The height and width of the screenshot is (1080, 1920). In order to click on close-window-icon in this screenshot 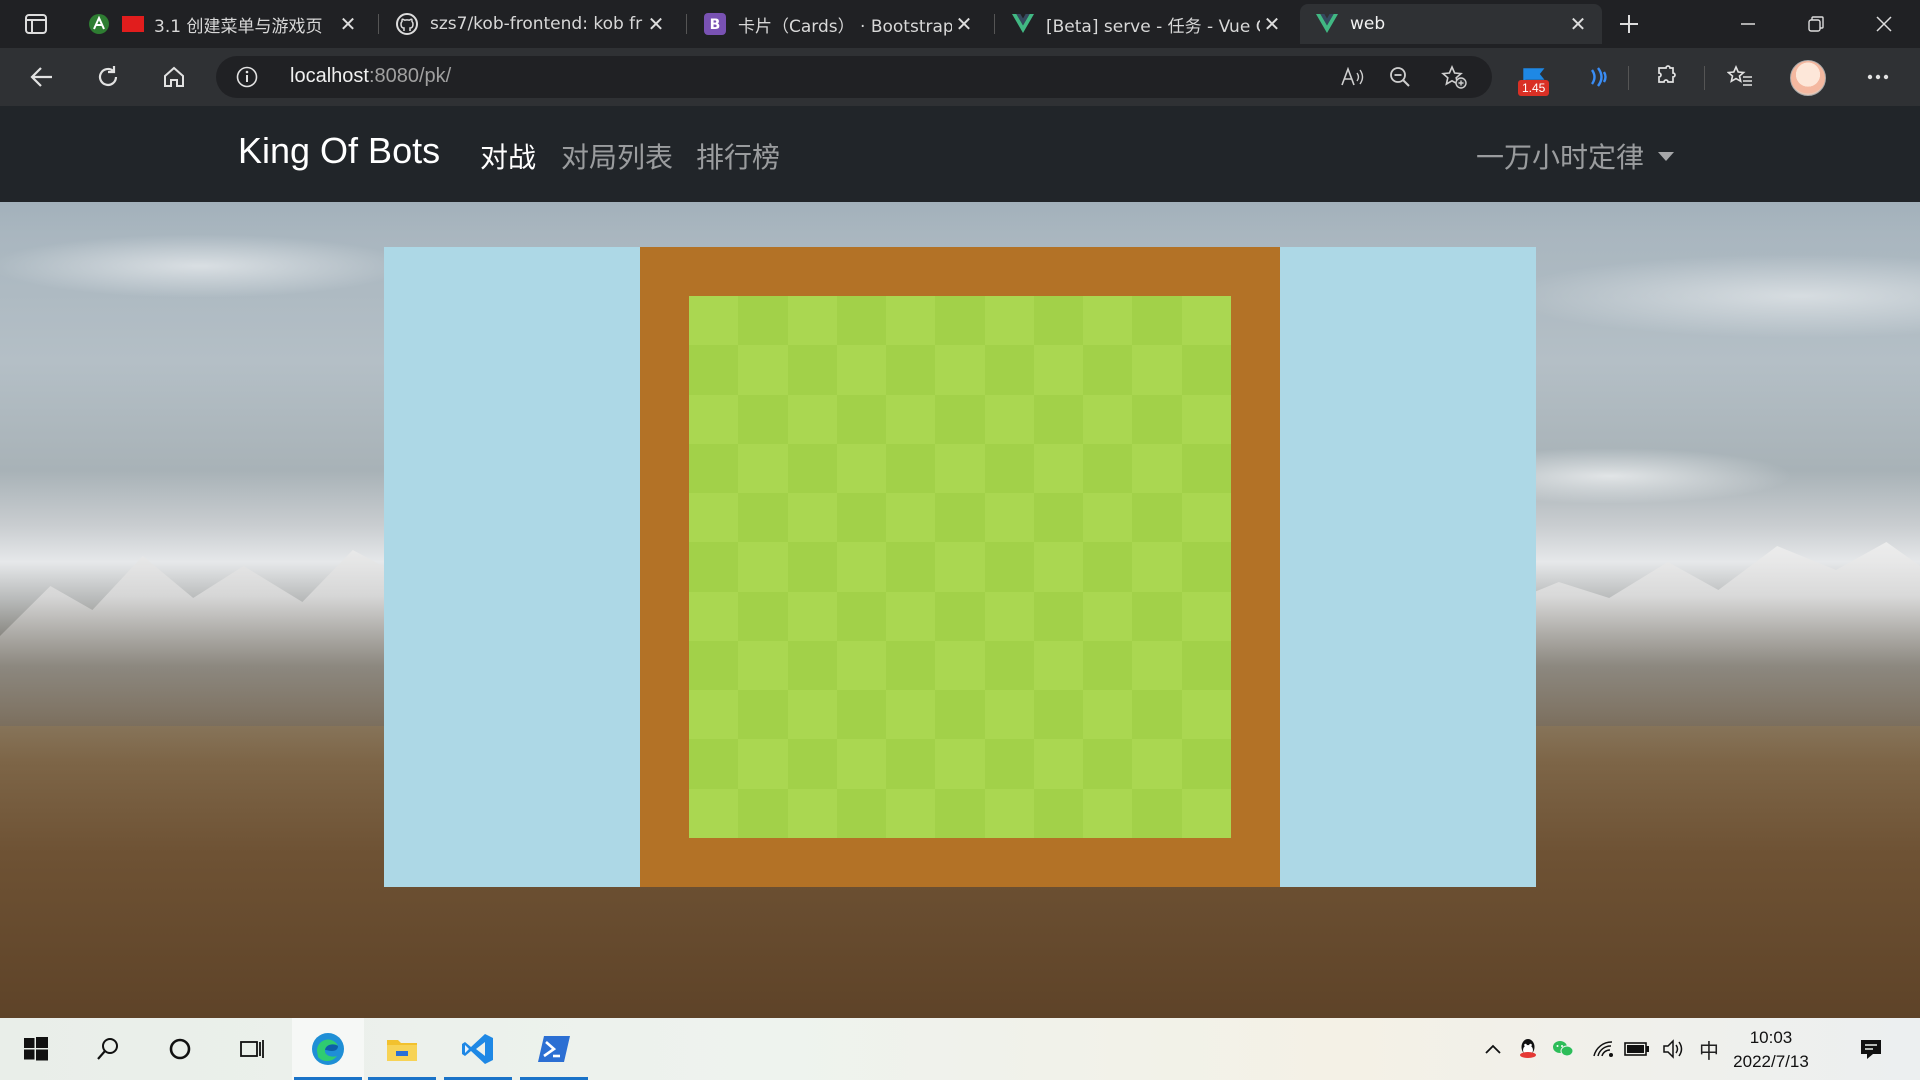, I will do `click(1884, 24)`.